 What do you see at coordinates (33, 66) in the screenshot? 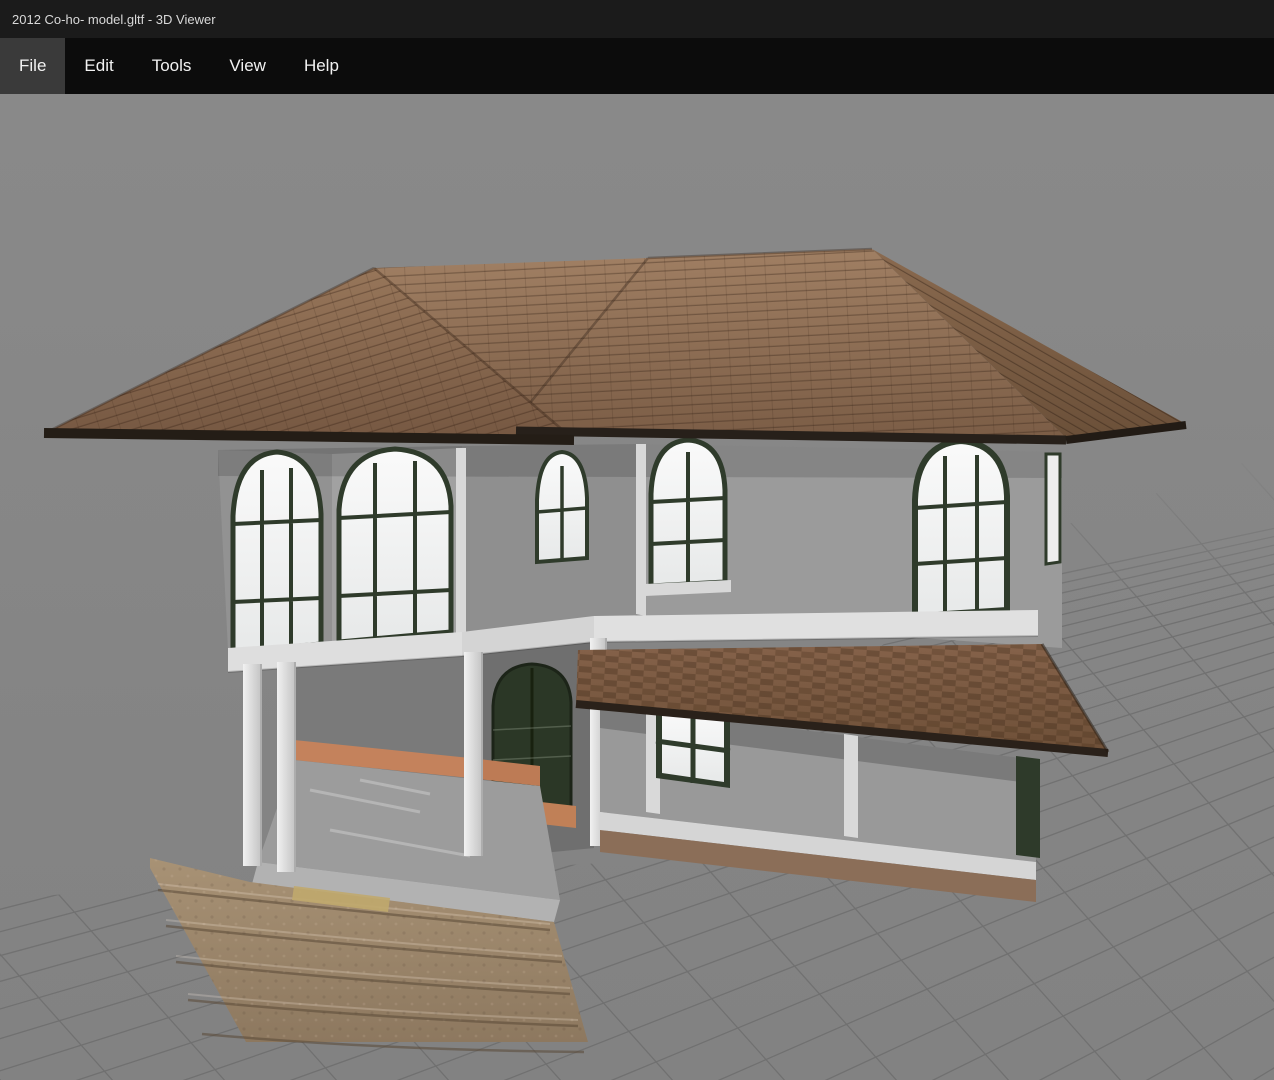
I see `menu-file: File` at bounding box center [33, 66].